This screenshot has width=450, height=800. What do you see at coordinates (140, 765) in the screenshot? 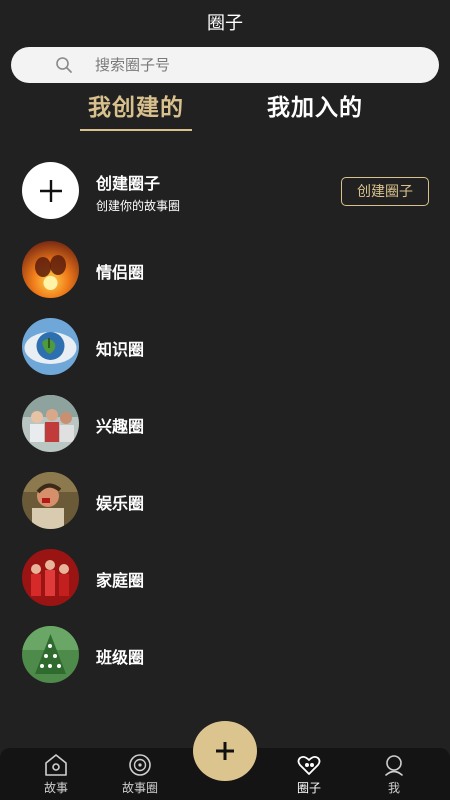
I see `vinyl-icon` at bounding box center [140, 765].